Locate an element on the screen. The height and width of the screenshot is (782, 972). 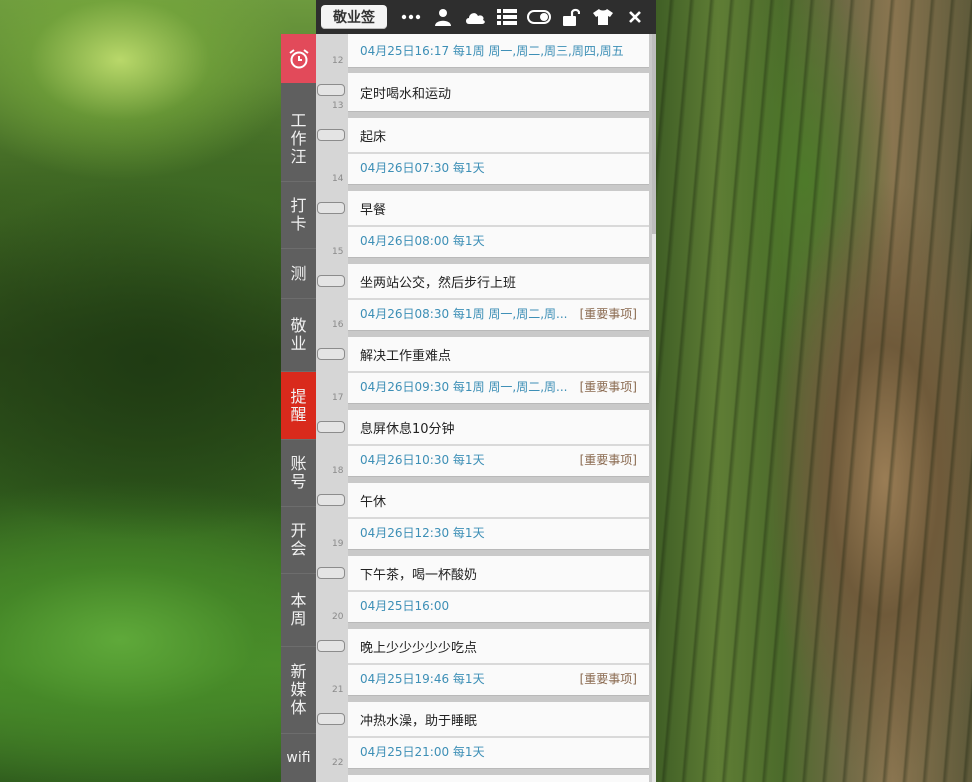
item-number: 18 is located at coordinates (338, 471).